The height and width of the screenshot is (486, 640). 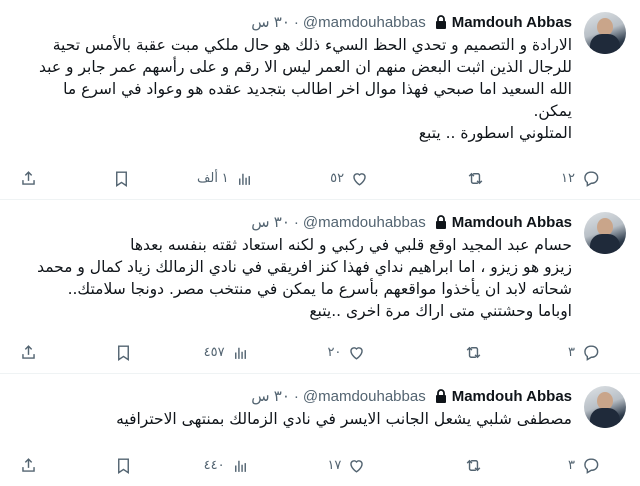 I want to click on views-button: ٤٥٧, so click(x=225, y=352).